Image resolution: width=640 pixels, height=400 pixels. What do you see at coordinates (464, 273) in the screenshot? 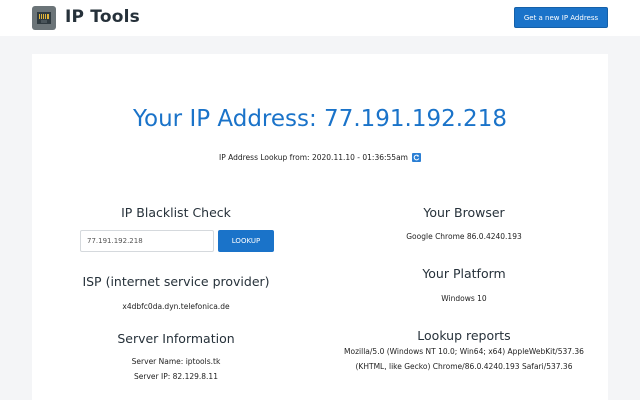
I see `platform-title: Your Platform` at bounding box center [464, 273].